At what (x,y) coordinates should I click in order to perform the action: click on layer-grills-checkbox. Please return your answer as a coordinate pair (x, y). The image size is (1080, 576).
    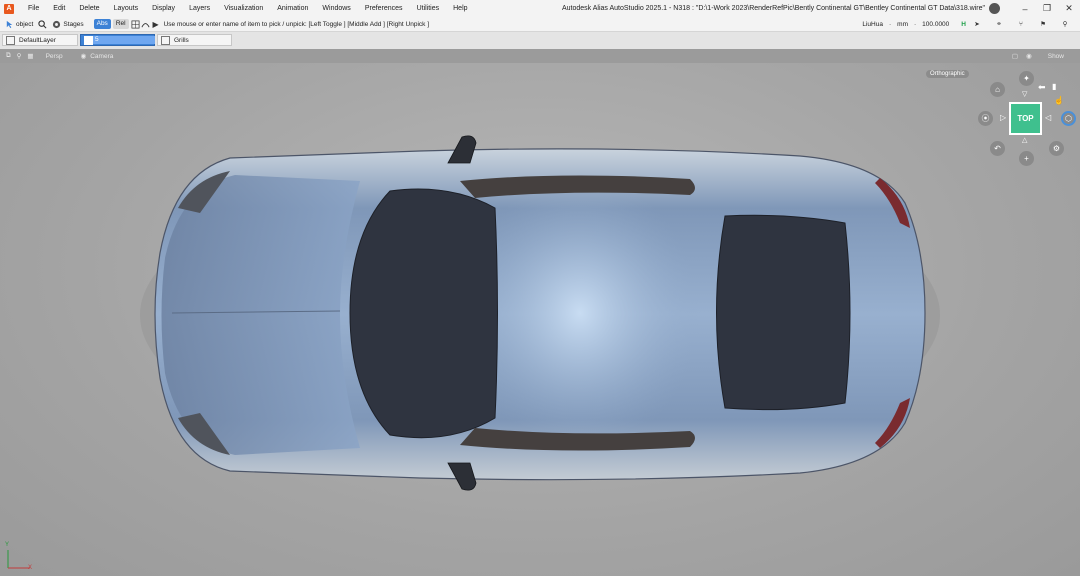
    Looking at the image, I should click on (165, 40).